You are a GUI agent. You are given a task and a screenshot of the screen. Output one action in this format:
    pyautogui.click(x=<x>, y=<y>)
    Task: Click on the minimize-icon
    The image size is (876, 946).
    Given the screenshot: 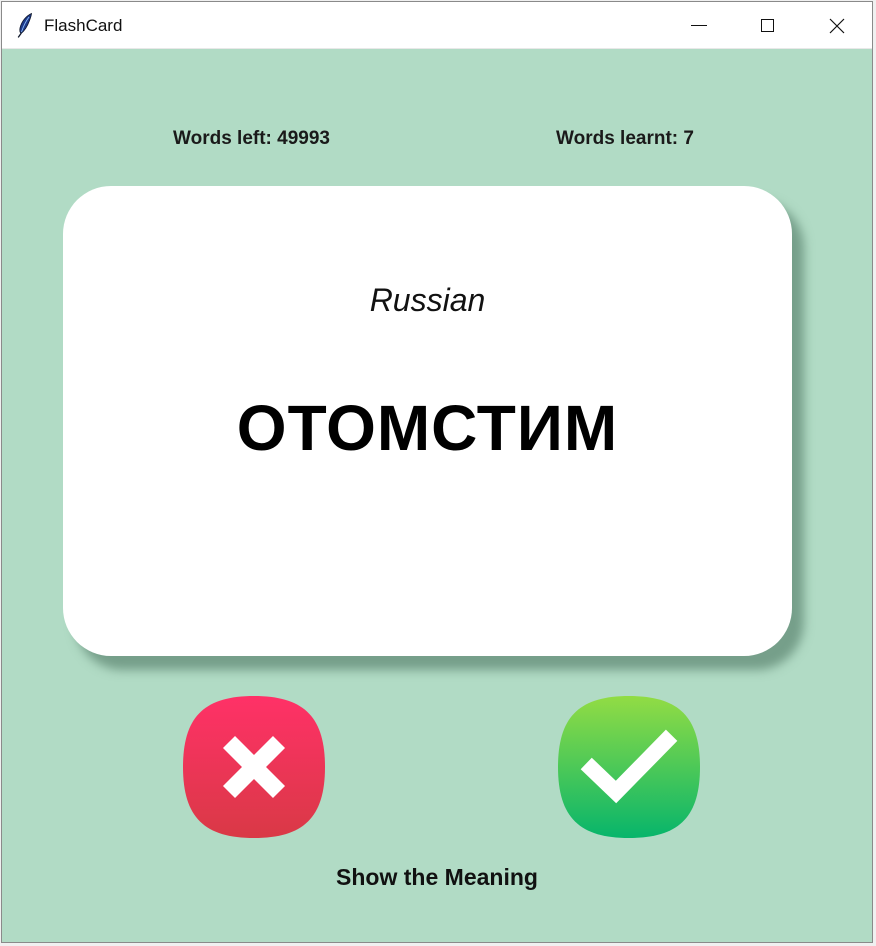 What is the action you would take?
    pyautogui.click(x=699, y=25)
    